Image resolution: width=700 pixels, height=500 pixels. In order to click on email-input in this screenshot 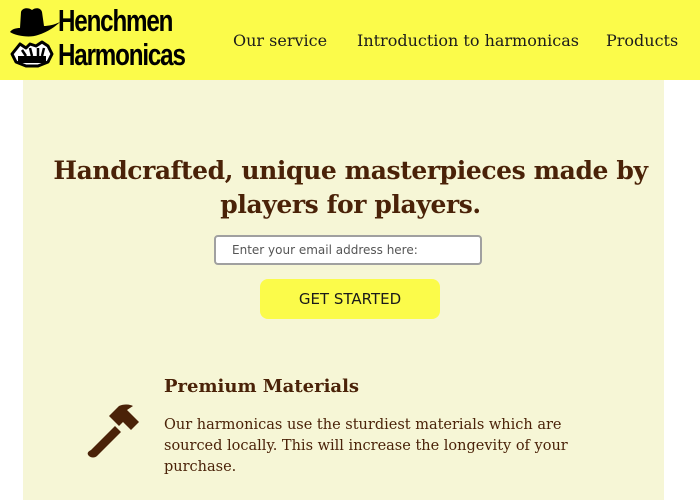, I will do `click(348, 250)`.